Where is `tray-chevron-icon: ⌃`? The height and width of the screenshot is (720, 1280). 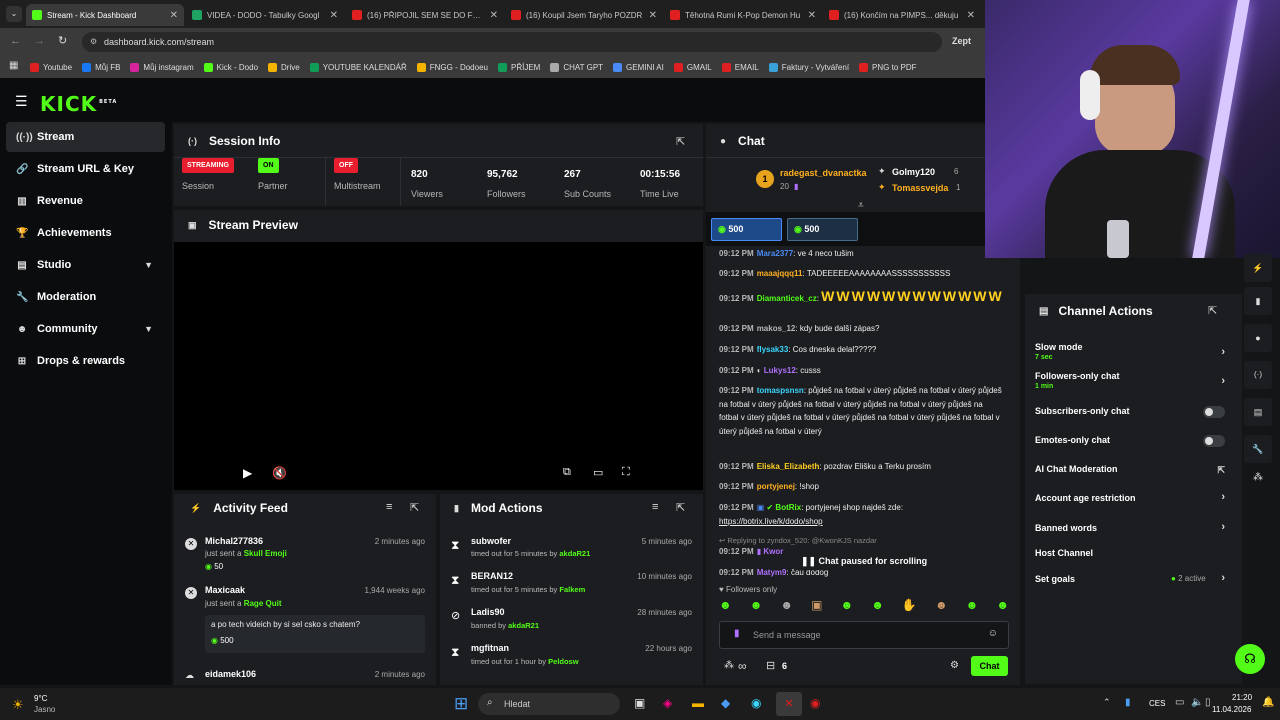 tray-chevron-icon: ⌃ is located at coordinates (1107, 702).